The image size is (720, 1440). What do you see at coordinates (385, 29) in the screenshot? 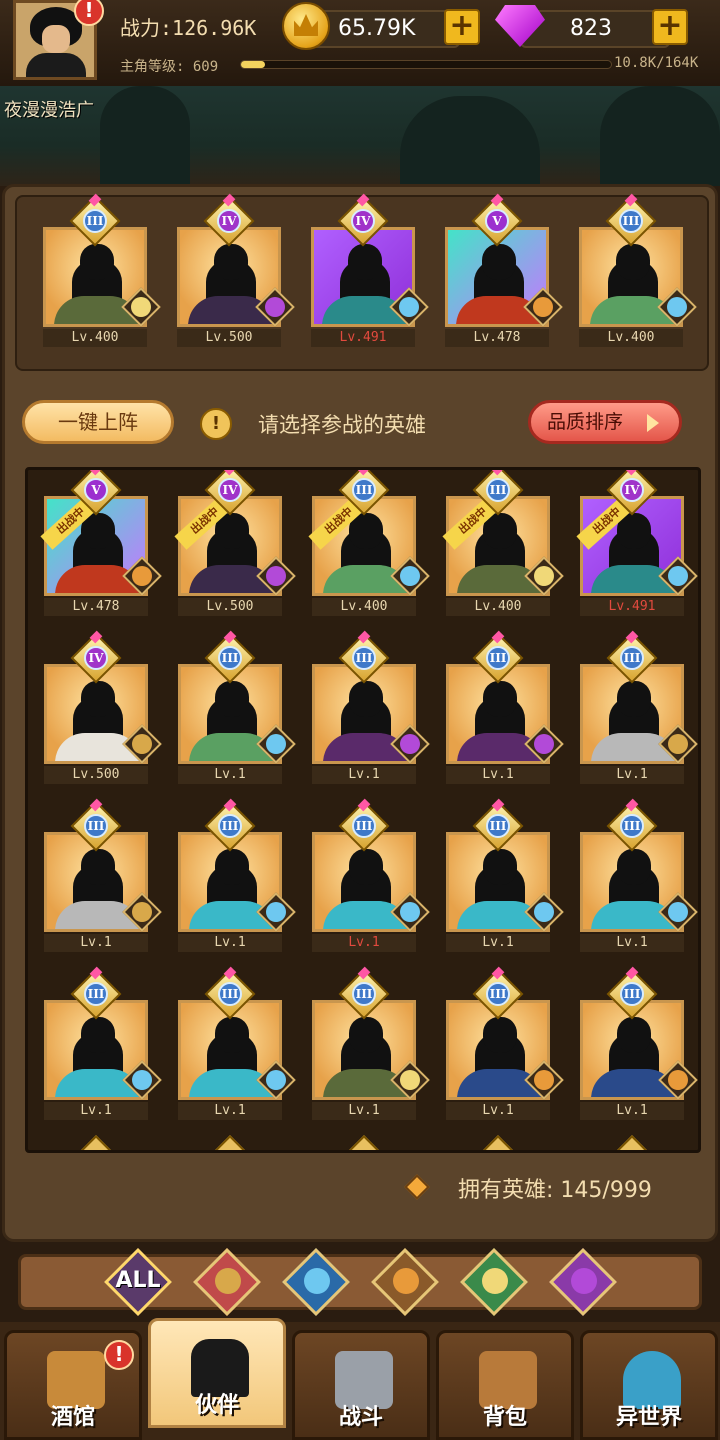
I see `gold-counter: 65.79K` at bounding box center [385, 29].